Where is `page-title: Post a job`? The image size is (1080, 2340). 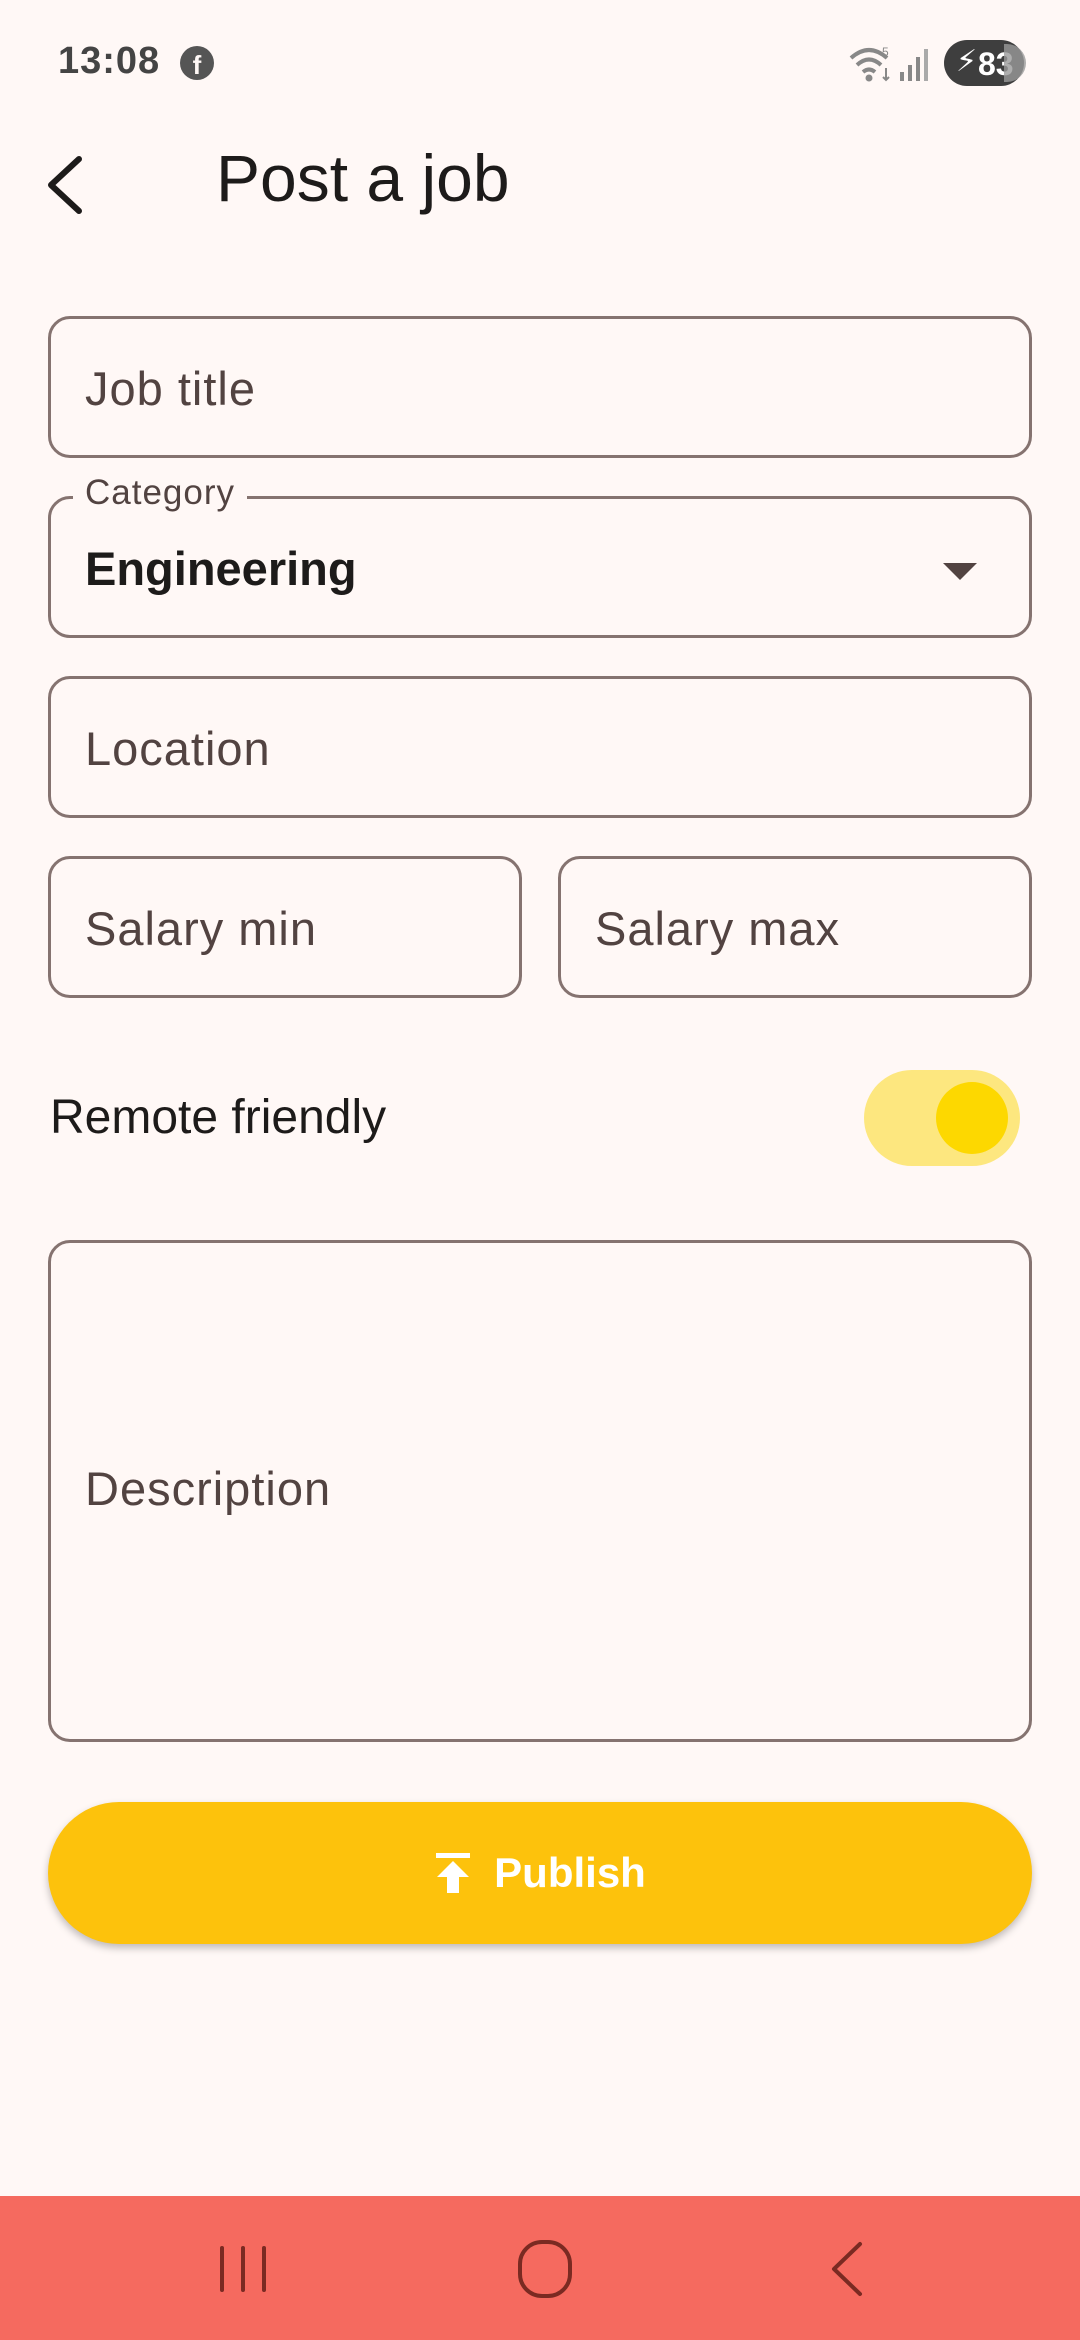
page-title: Post a job is located at coordinates (363, 178).